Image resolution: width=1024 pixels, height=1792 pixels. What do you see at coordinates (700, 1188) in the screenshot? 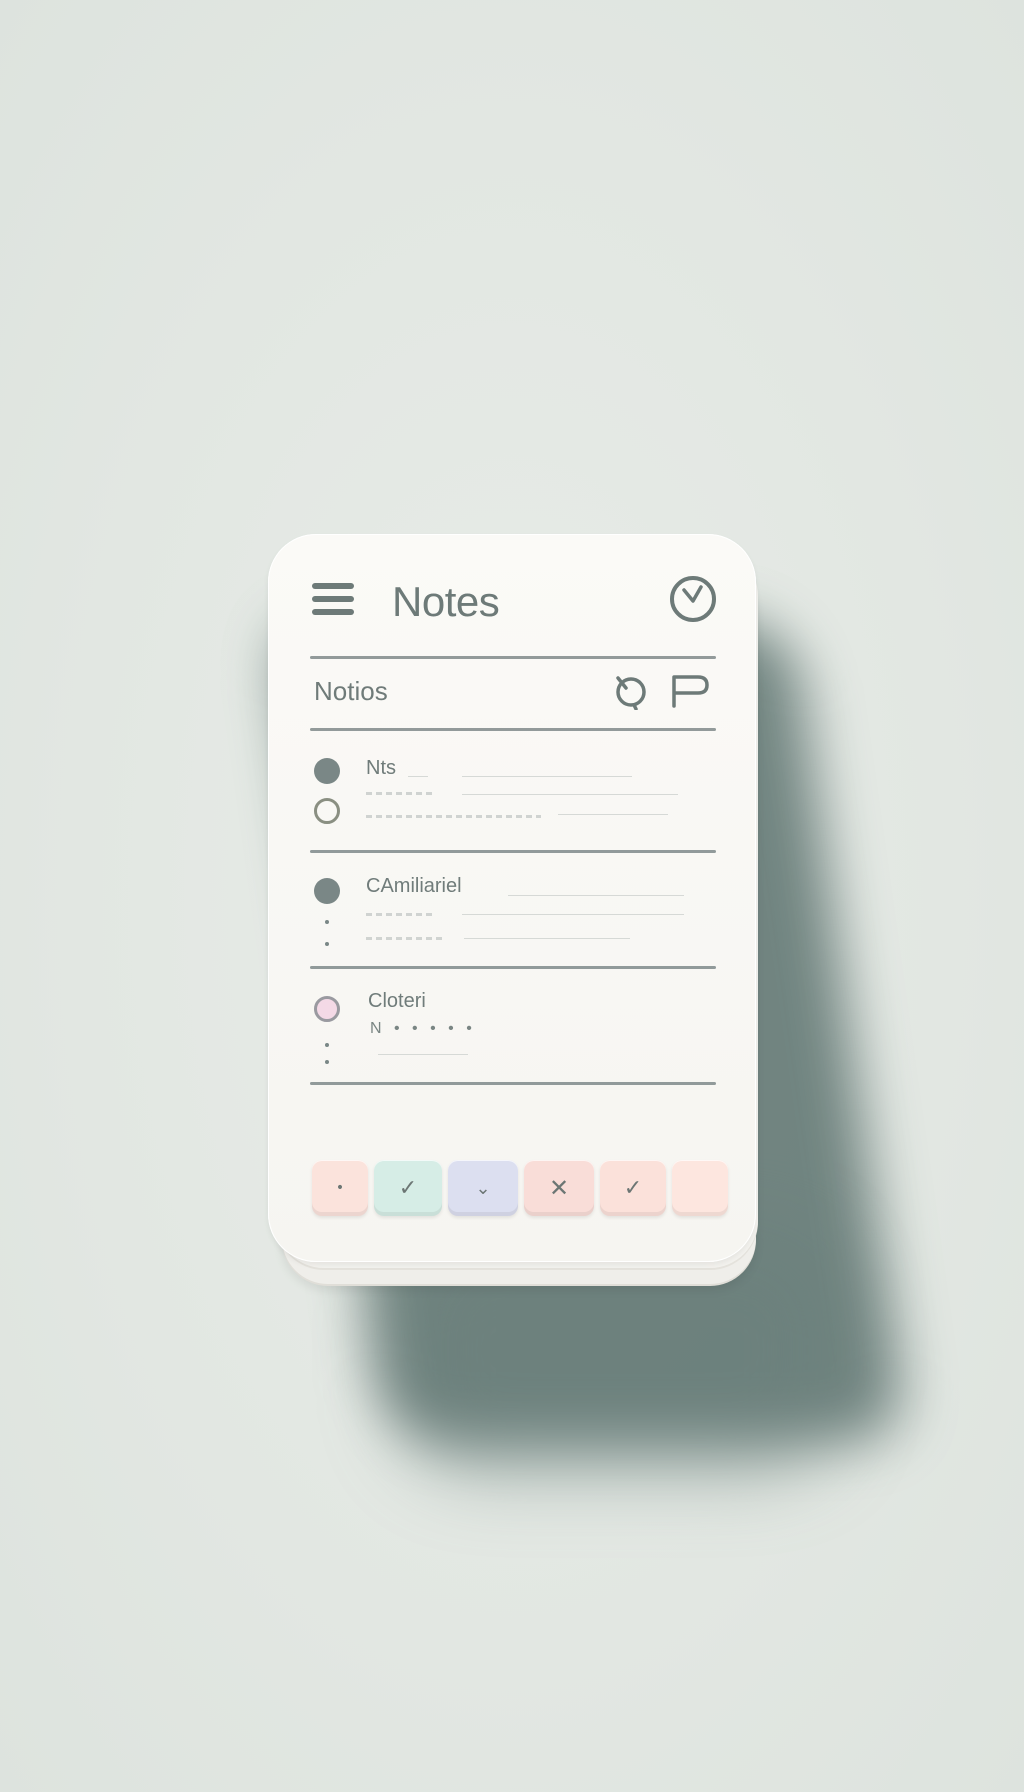
I see `action-button-blank` at bounding box center [700, 1188].